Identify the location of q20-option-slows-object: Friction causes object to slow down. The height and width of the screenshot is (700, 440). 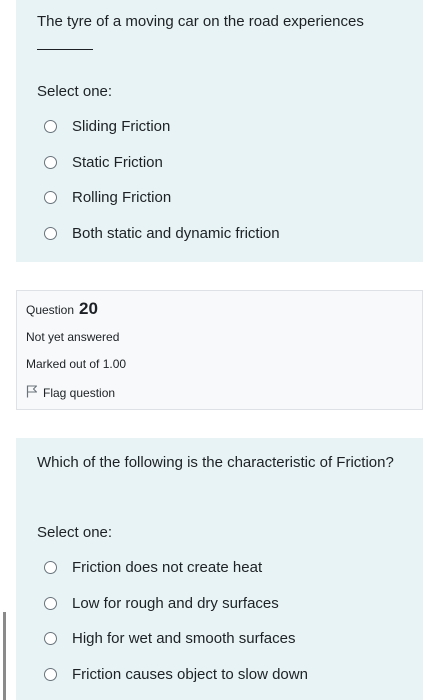
(176, 675).